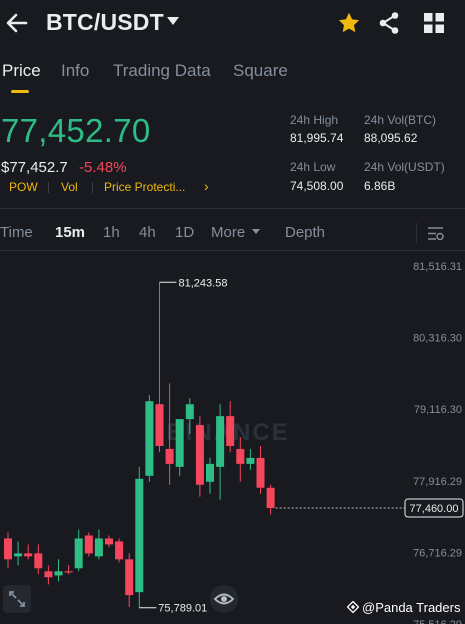 The width and height of the screenshot is (465, 624). What do you see at coordinates (437, 267) in the screenshot?
I see `y-axis-tick-label: 81,516.31` at bounding box center [437, 267].